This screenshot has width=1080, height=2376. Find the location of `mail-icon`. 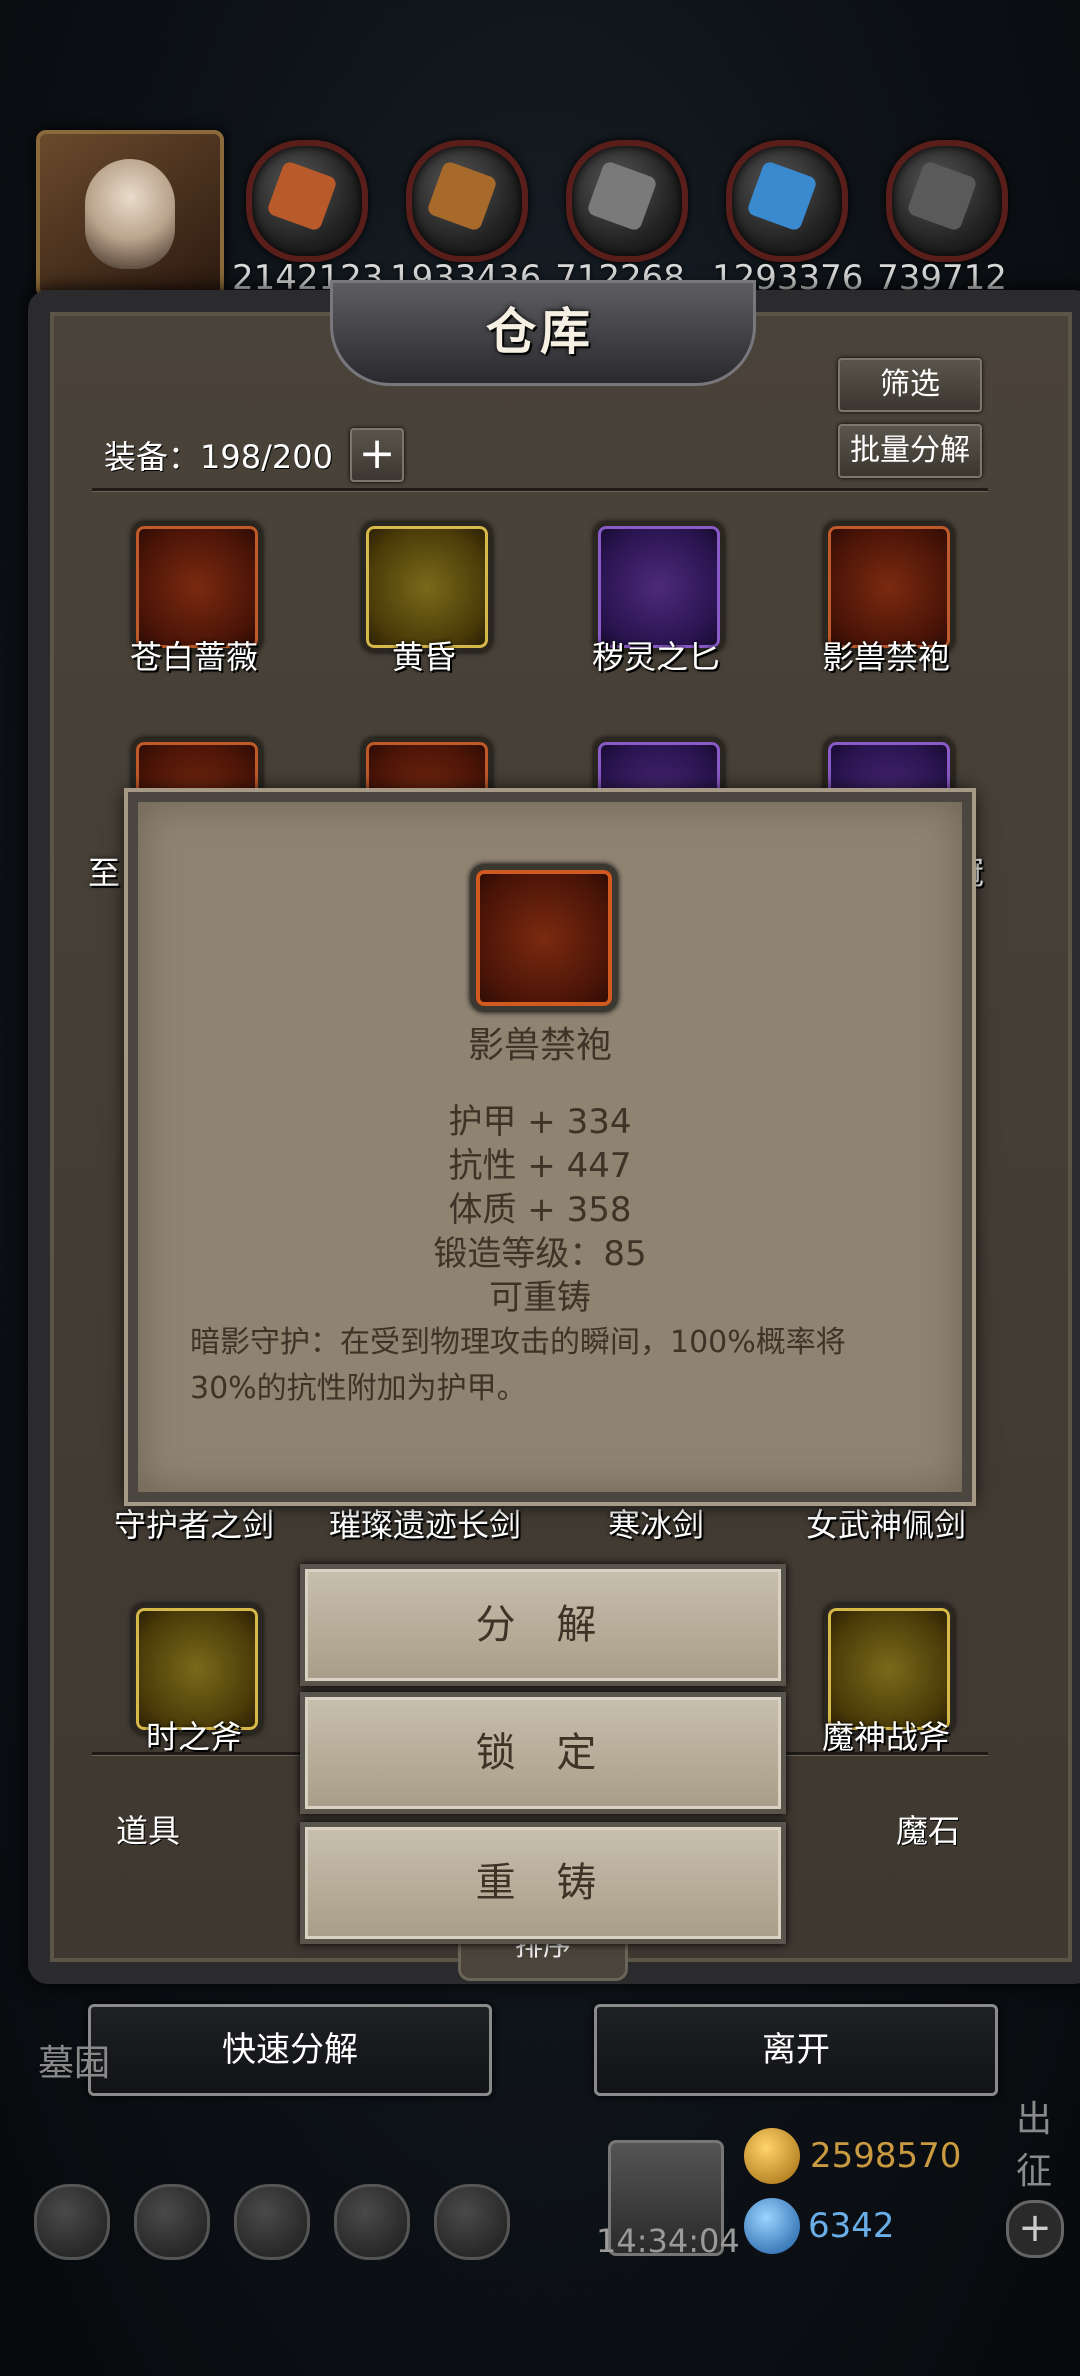

mail-icon is located at coordinates (372, 2222).